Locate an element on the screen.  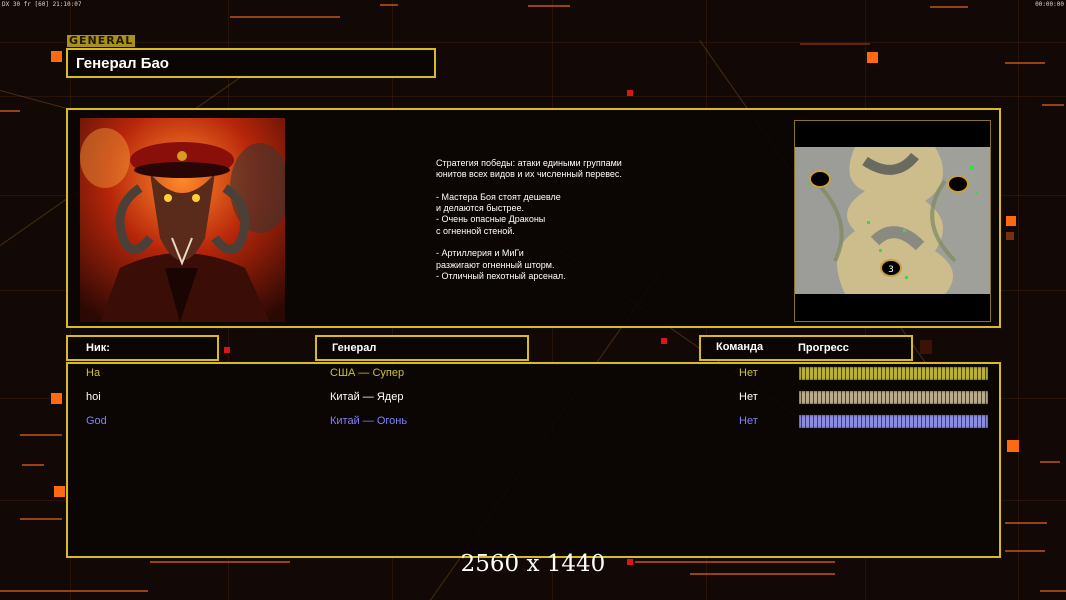
player-row: Ha США — Супер Нет is located at coordinates (533, 374).